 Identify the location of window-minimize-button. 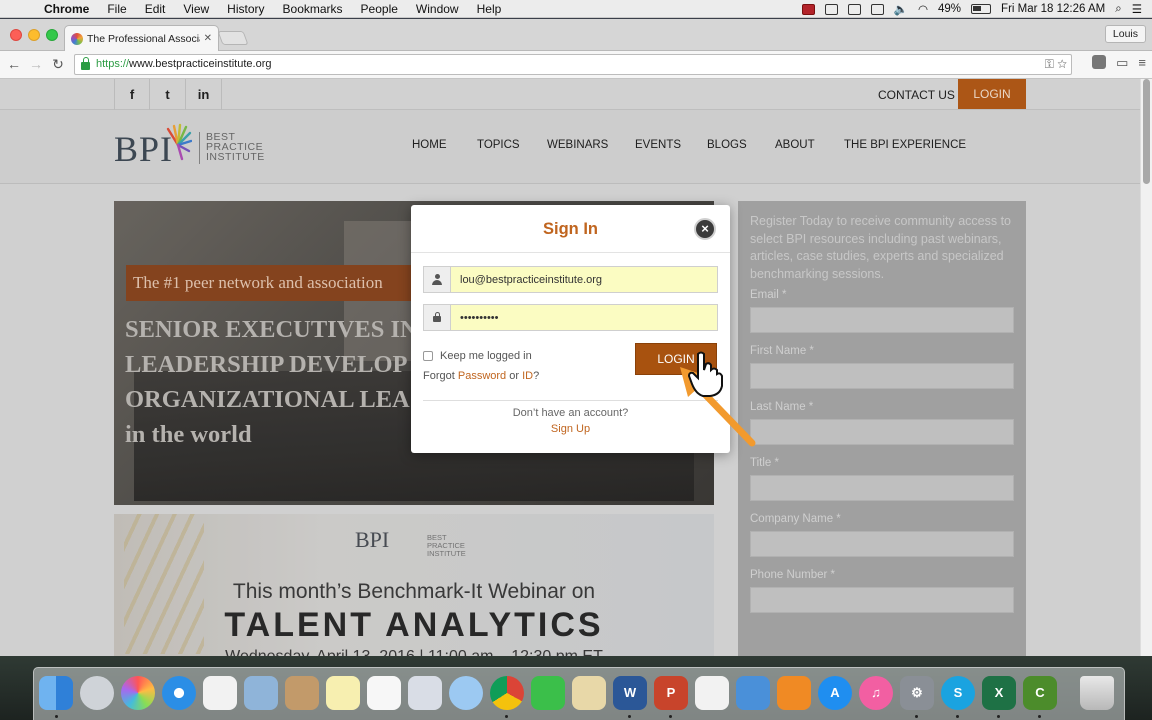
(34, 35).